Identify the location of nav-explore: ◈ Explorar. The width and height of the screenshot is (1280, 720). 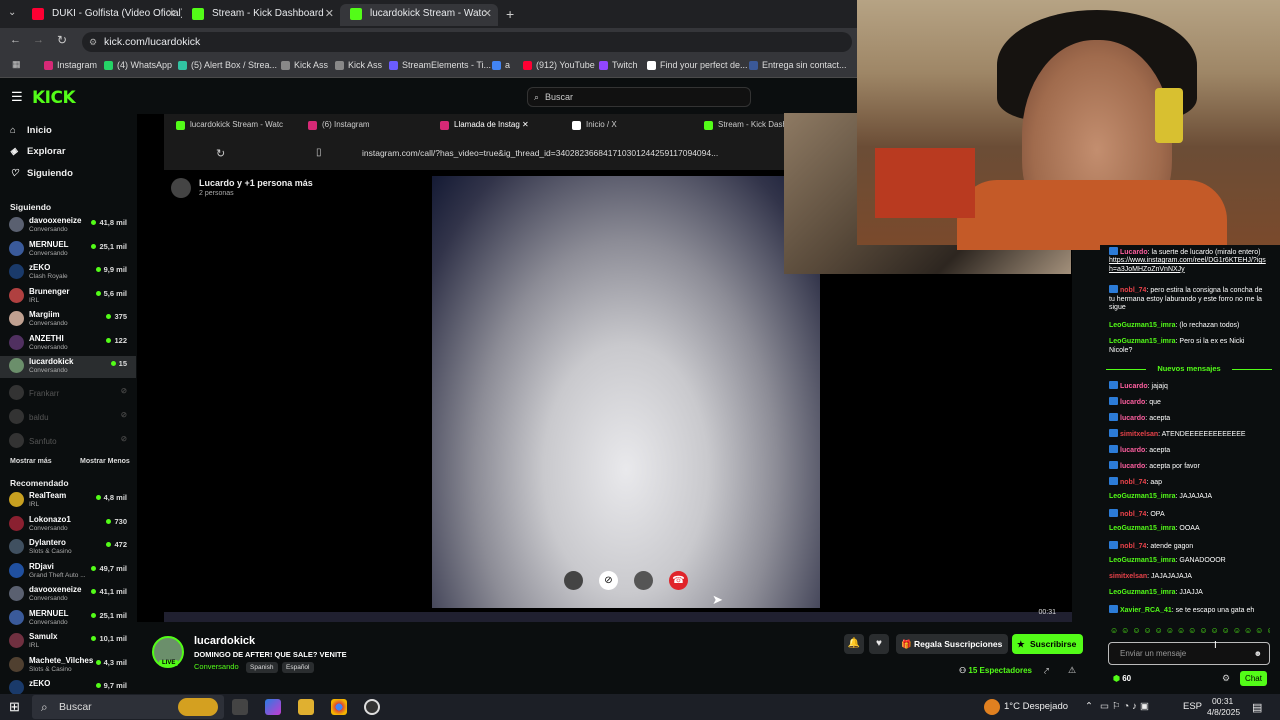
(38, 151).